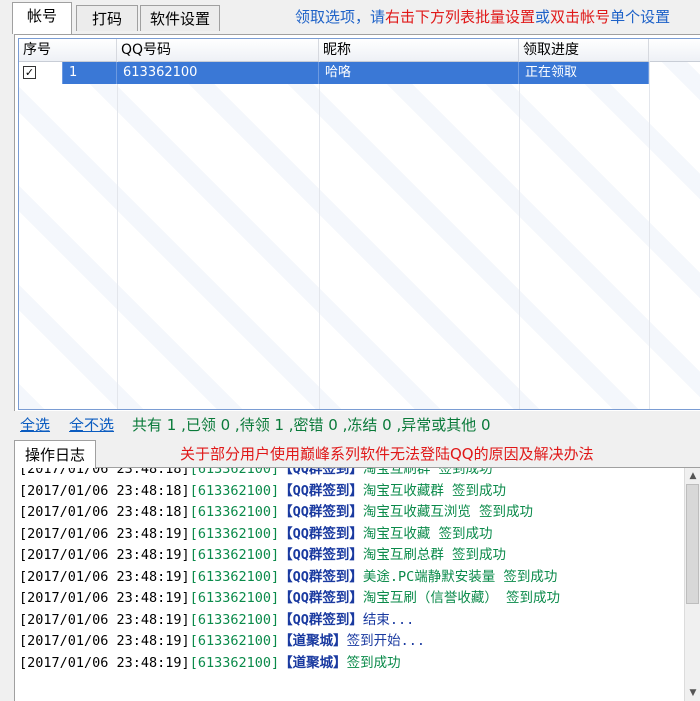 The image size is (700, 701). Describe the element at coordinates (180, 18) in the screenshot. I see `tab-software-settings: 软件设置` at that location.